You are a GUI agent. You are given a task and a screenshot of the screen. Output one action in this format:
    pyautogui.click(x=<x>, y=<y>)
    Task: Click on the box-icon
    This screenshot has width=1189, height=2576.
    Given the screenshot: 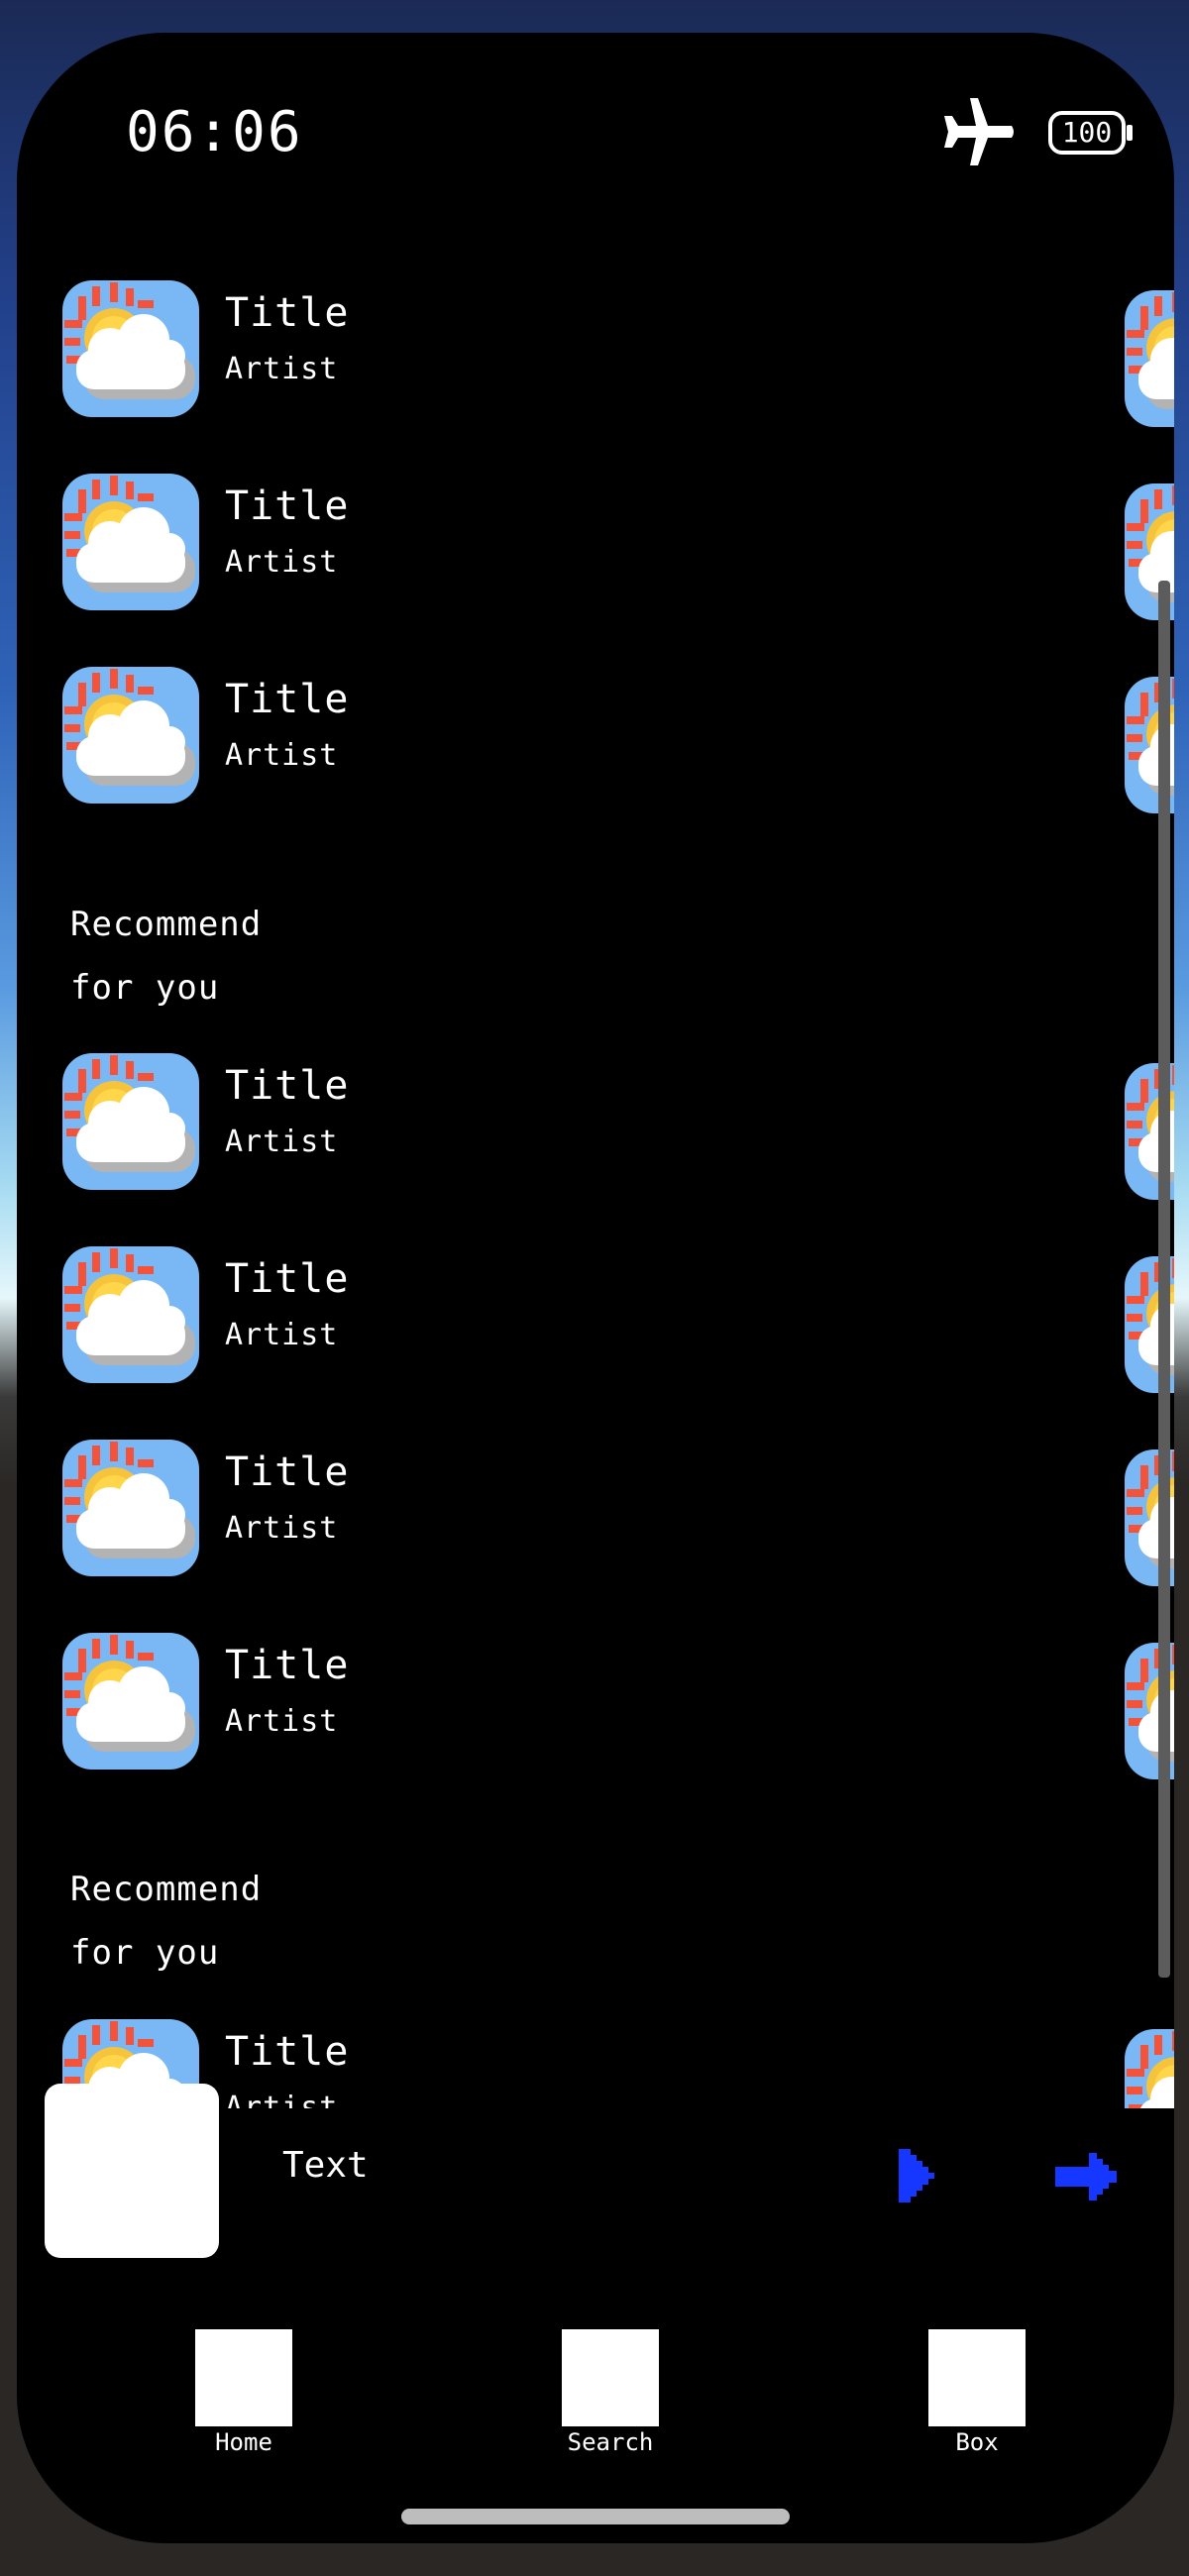 What is the action you would take?
    pyautogui.click(x=977, y=2377)
    